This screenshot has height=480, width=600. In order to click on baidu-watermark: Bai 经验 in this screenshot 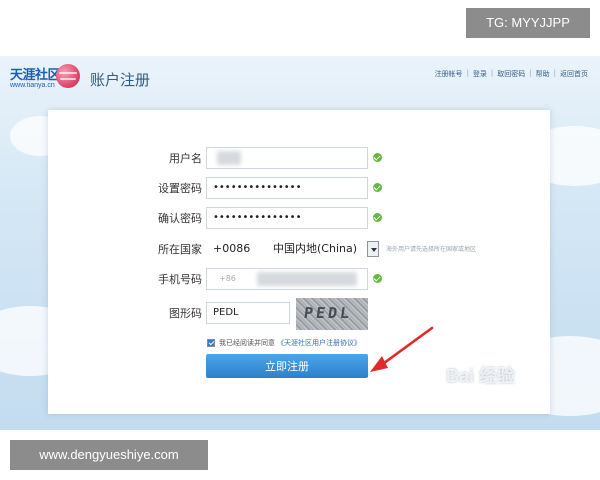, I will do `click(481, 376)`.